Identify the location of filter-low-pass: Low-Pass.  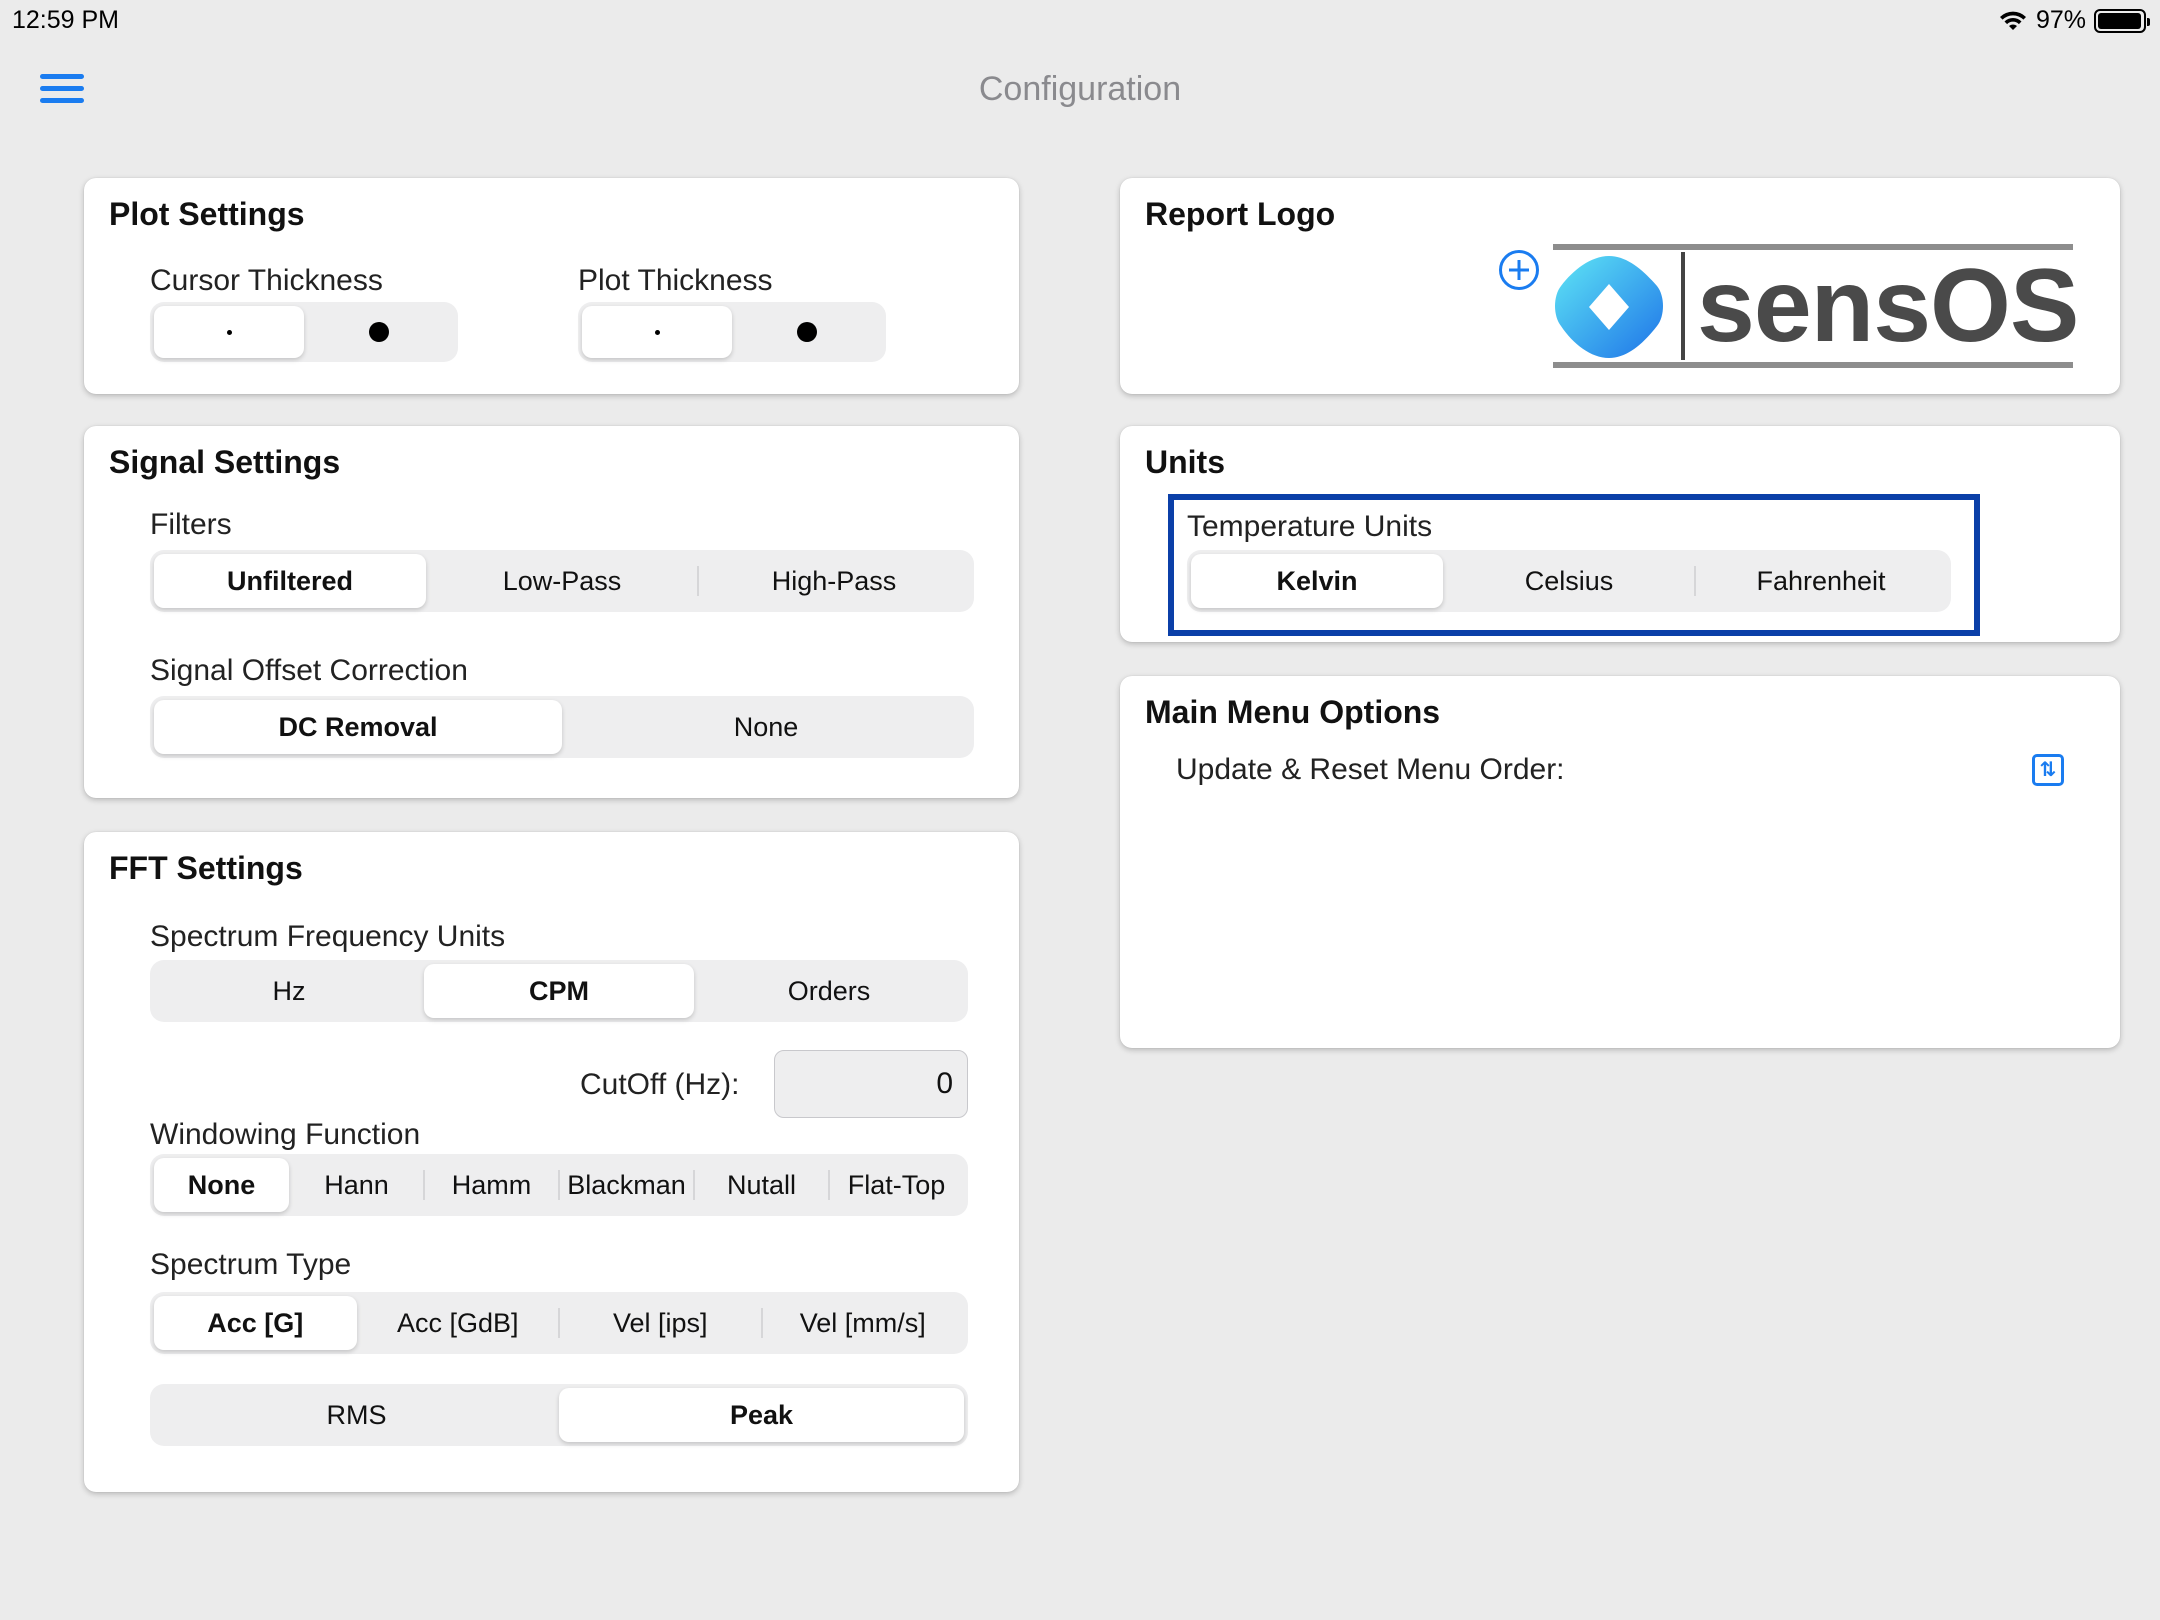
(562, 581).